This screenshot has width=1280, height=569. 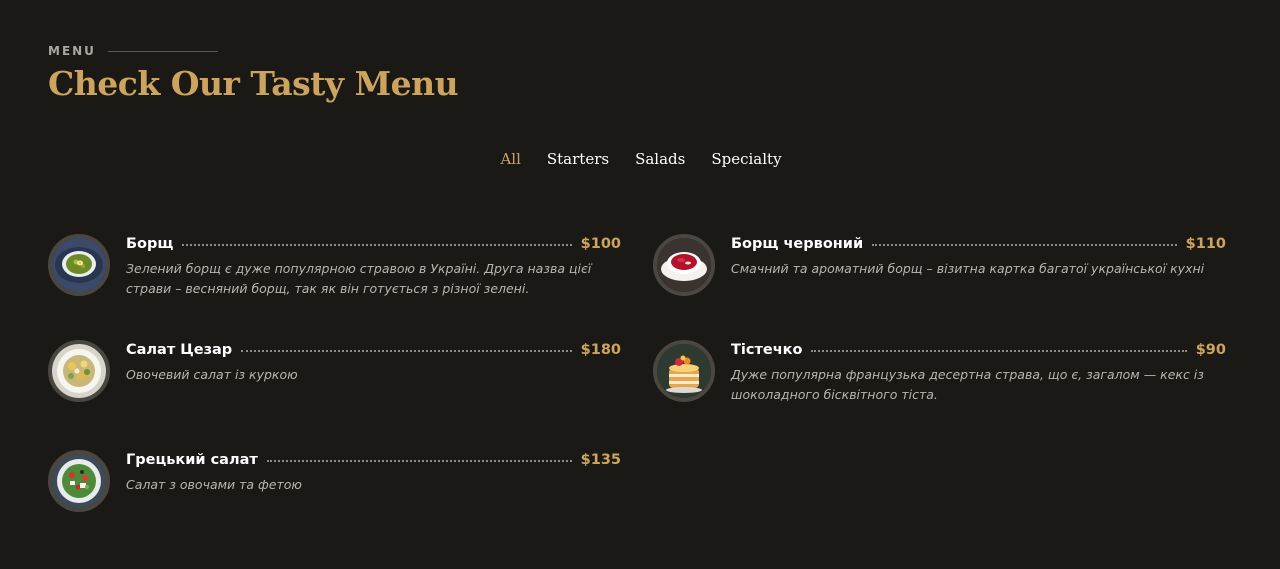 What do you see at coordinates (72, 51) in the screenshot?
I see `eyebrow-label: MENU` at bounding box center [72, 51].